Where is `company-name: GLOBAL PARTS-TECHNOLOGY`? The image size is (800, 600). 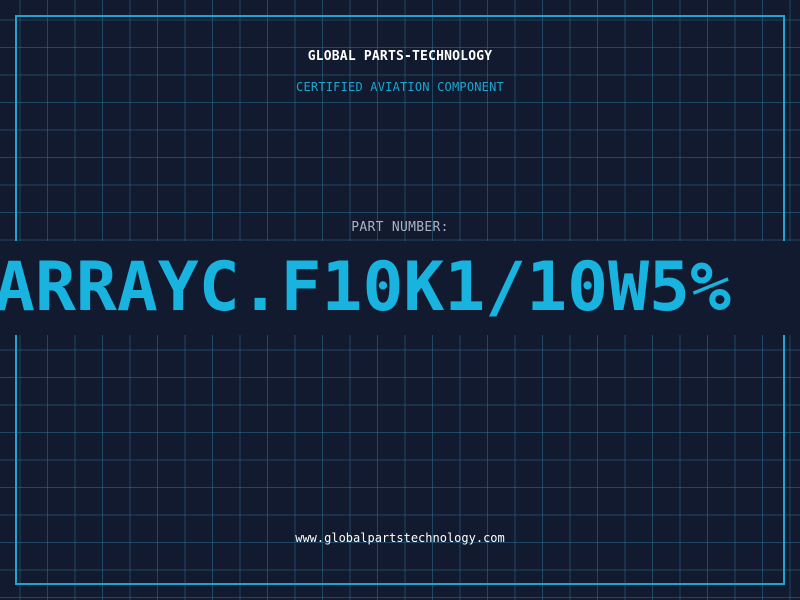
company-name: GLOBAL PARTS-TECHNOLOGY is located at coordinates (400, 56).